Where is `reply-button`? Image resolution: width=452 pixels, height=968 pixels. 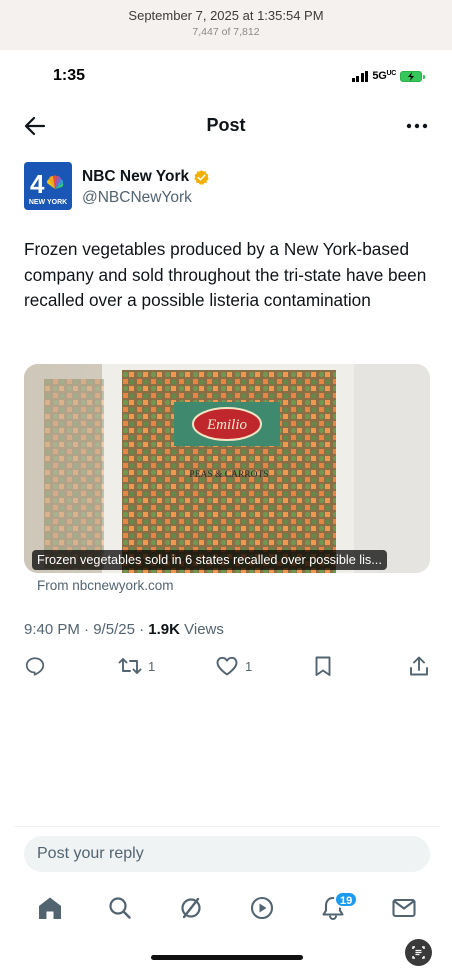
reply-button is located at coordinates (38, 666).